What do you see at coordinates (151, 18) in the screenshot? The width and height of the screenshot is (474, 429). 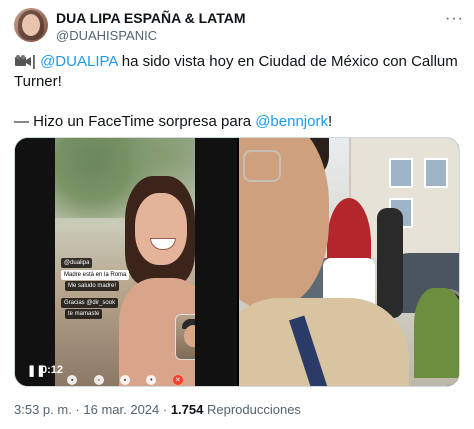 I see `display-name: DUA LIPA ESPAÑA & LATAM` at bounding box center [151, 18].